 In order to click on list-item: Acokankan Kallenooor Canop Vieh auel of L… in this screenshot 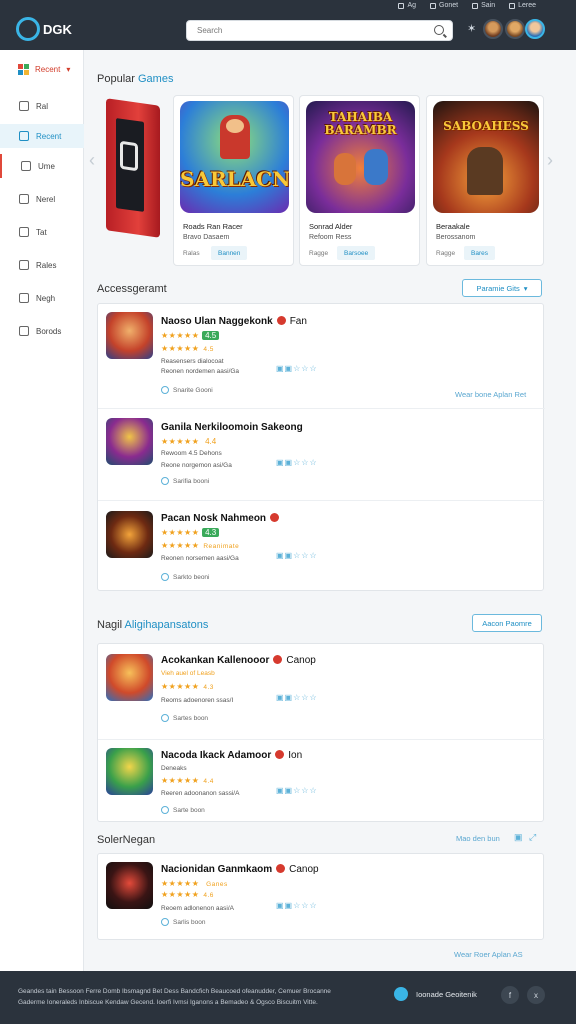, I will do `click(321, 692)`.